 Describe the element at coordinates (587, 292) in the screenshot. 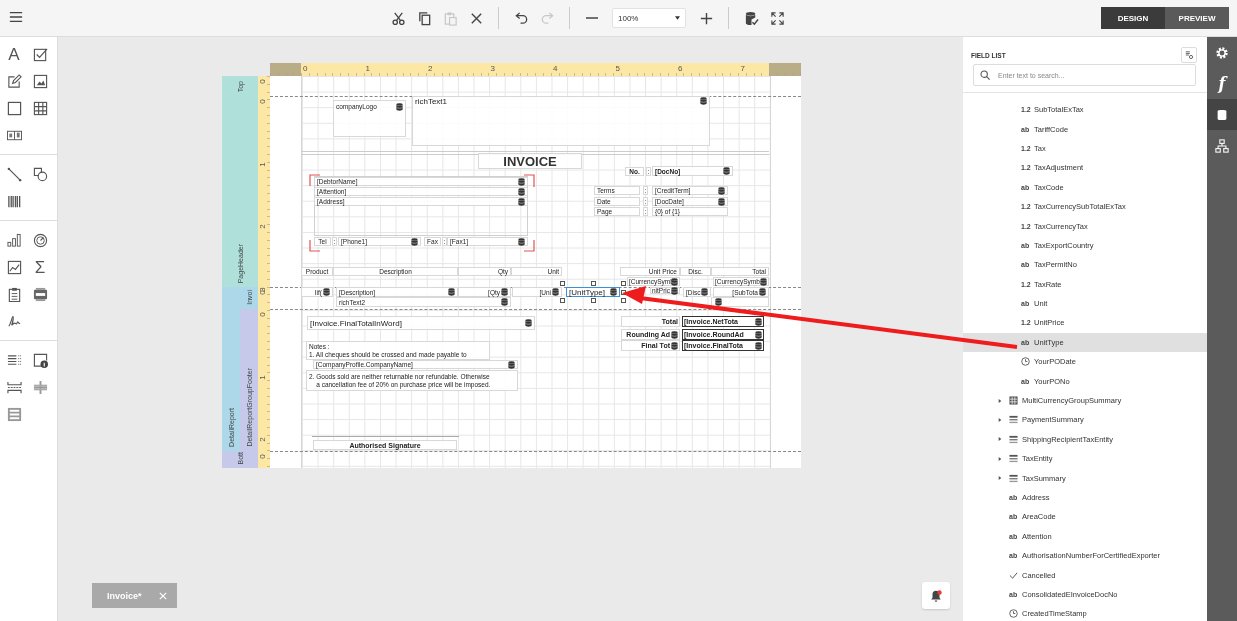

I see `control-text: [UnitType]` at that location.